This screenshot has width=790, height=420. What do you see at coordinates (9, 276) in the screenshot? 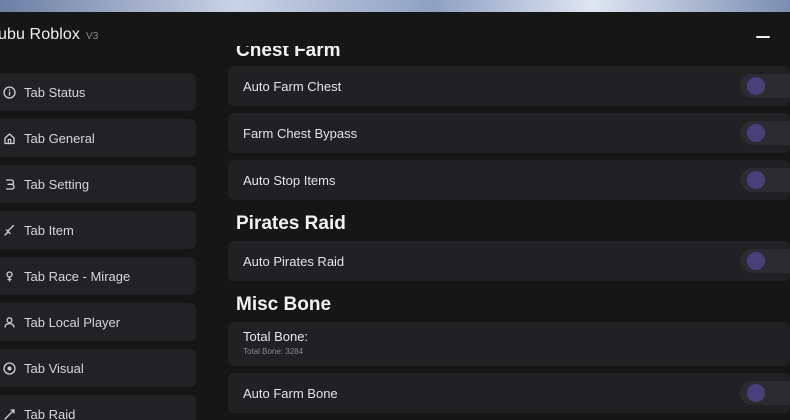
I see `race-icon` at bounding box center [9, 276].